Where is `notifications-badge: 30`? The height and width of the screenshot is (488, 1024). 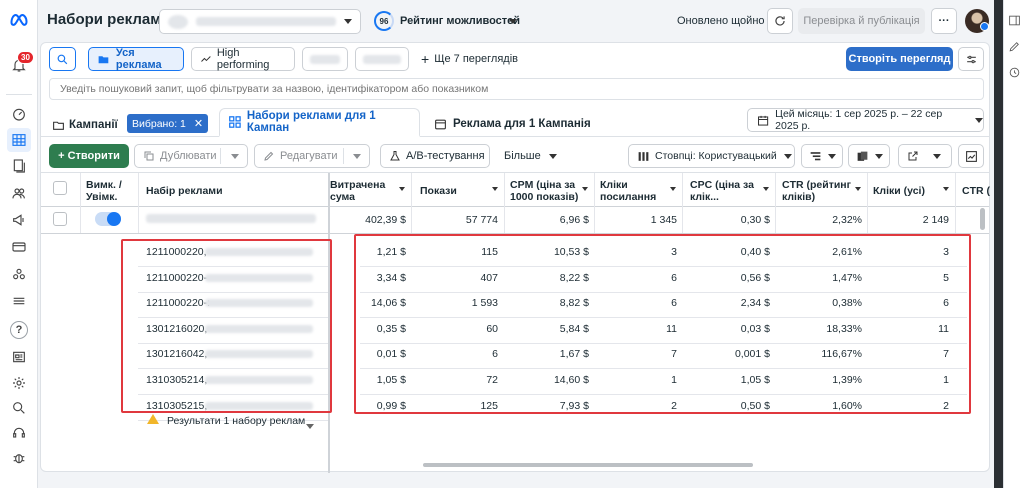 notifications-badge: 30 is located at coordinates (25, 57).